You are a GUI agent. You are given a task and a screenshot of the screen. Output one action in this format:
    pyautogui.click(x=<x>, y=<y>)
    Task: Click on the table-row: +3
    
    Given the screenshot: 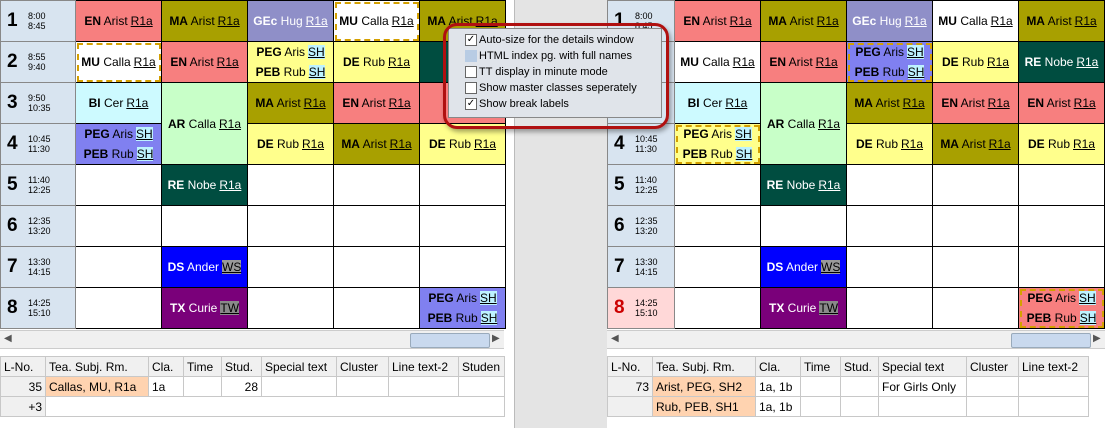 What is the action you would take?
    pyautogui.click(x=252, y=406)
    